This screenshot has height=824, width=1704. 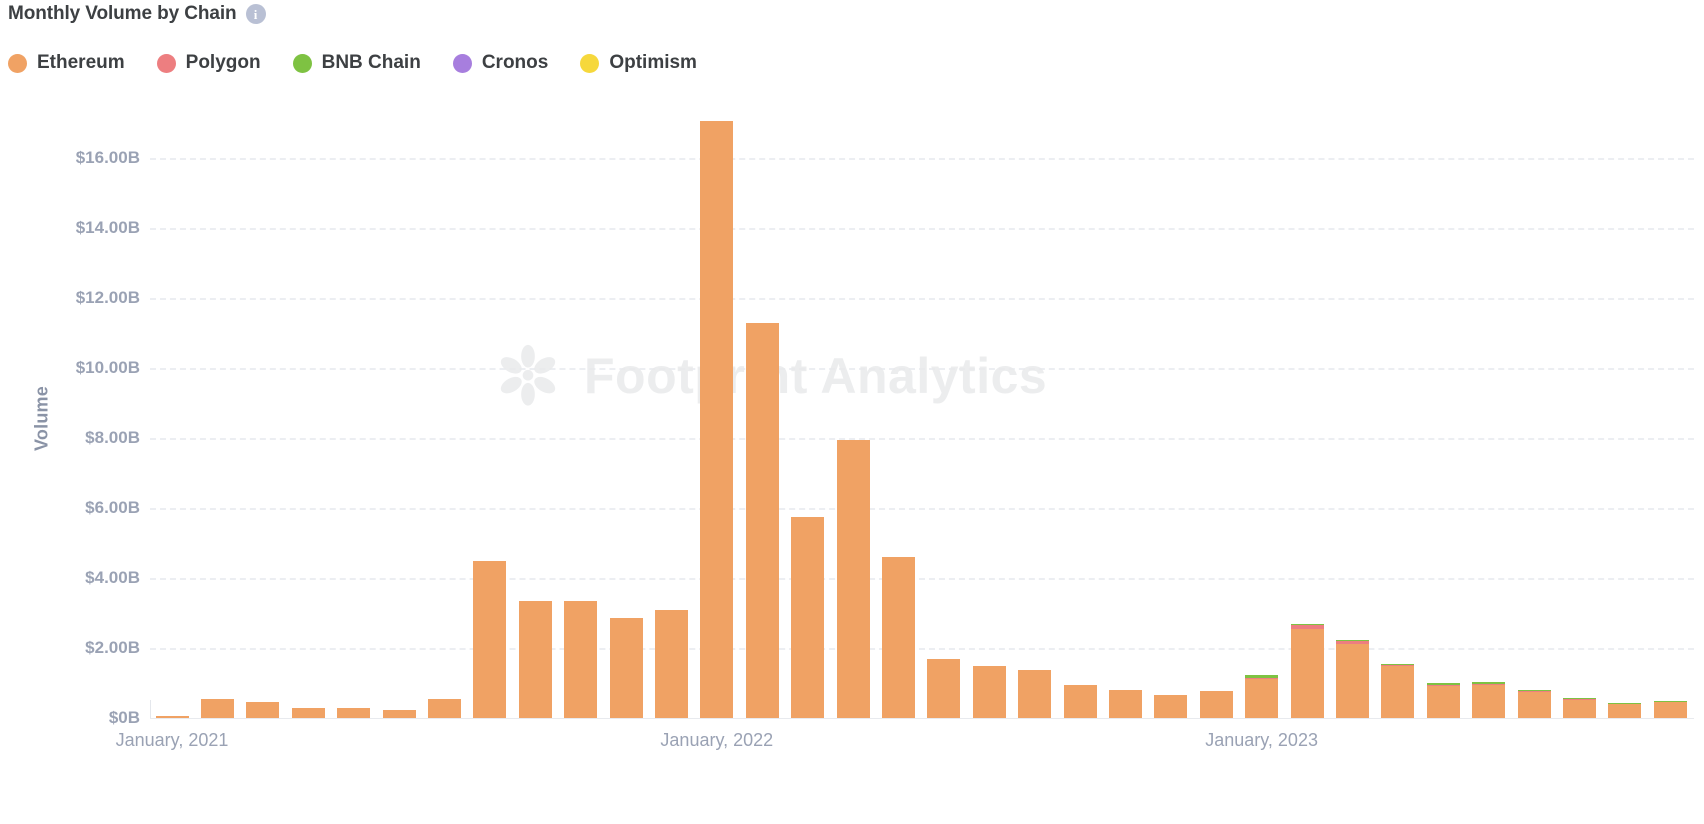 I want to click on x-axis-line, so click(x=922, y=718).